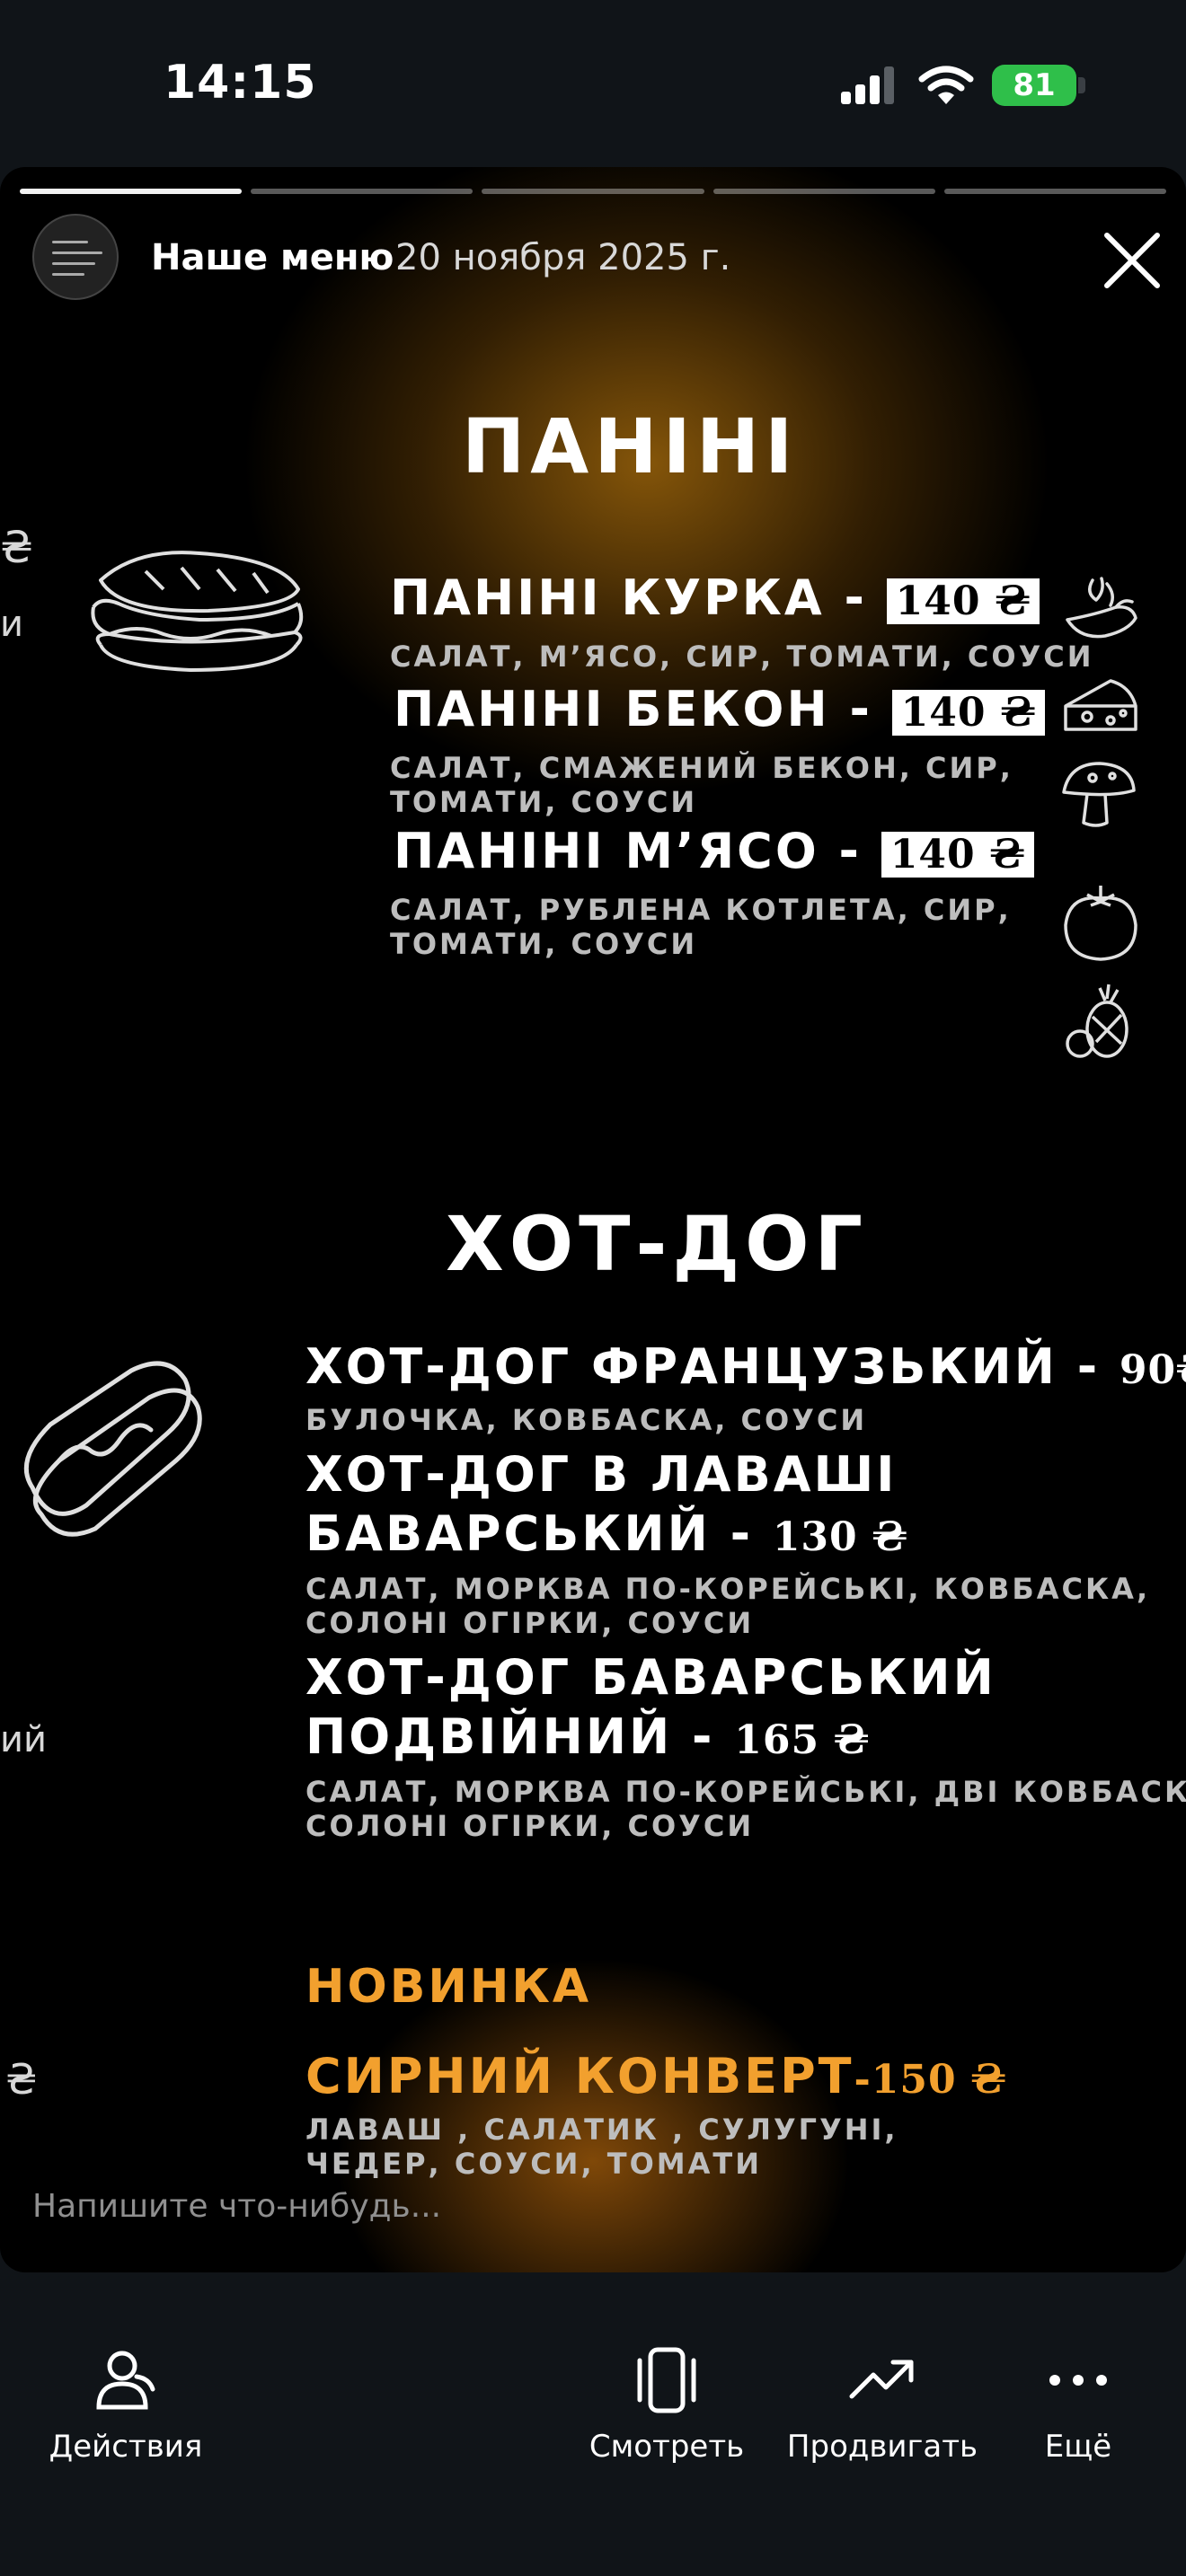  I want to click on item-price: 150 ₴, so click(939, 2080).